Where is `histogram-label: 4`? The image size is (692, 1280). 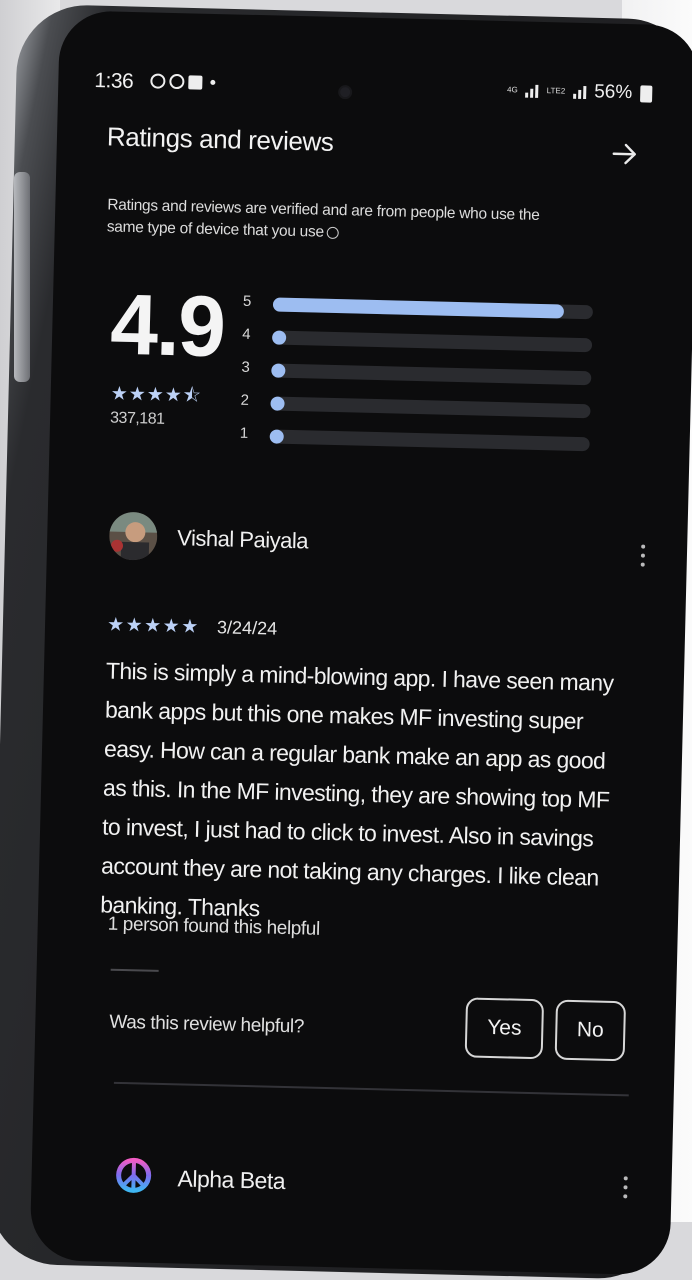
histogram-label: 4 is located at coordinates (246, 334).